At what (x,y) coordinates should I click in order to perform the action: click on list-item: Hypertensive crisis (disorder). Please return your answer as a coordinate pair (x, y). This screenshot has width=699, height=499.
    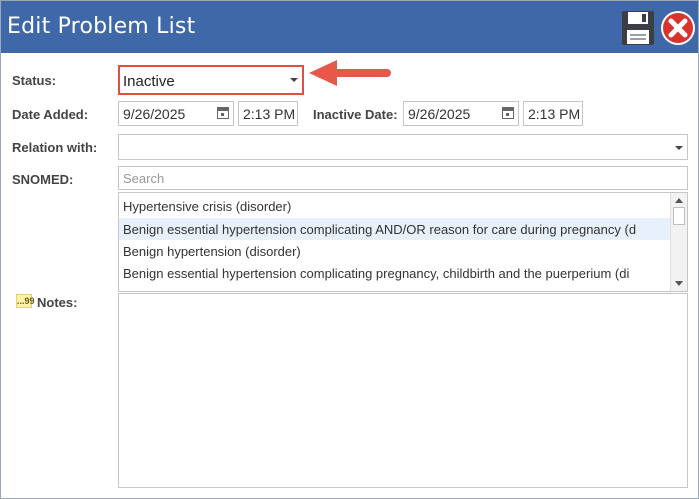
    Looking at the image, I should click on (395, 206).